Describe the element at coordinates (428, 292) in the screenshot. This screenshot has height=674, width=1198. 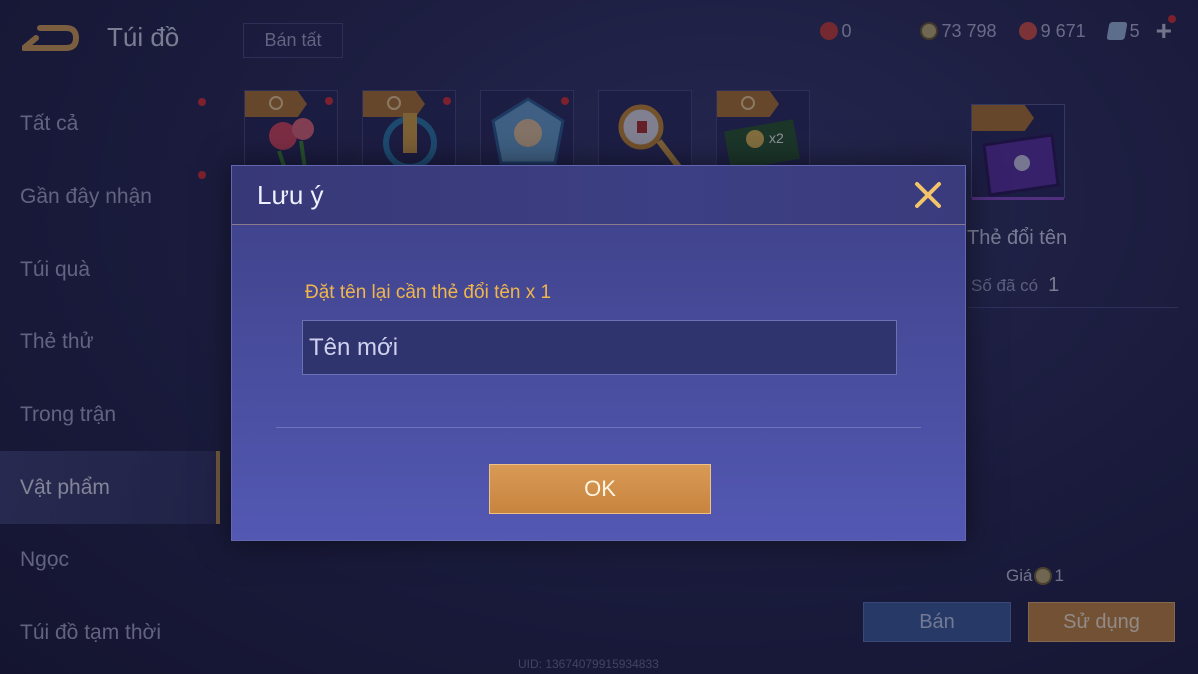
I see `rename-requirement-text: Đặt tên lại cần thẻ đổi tên x 1` at that location.